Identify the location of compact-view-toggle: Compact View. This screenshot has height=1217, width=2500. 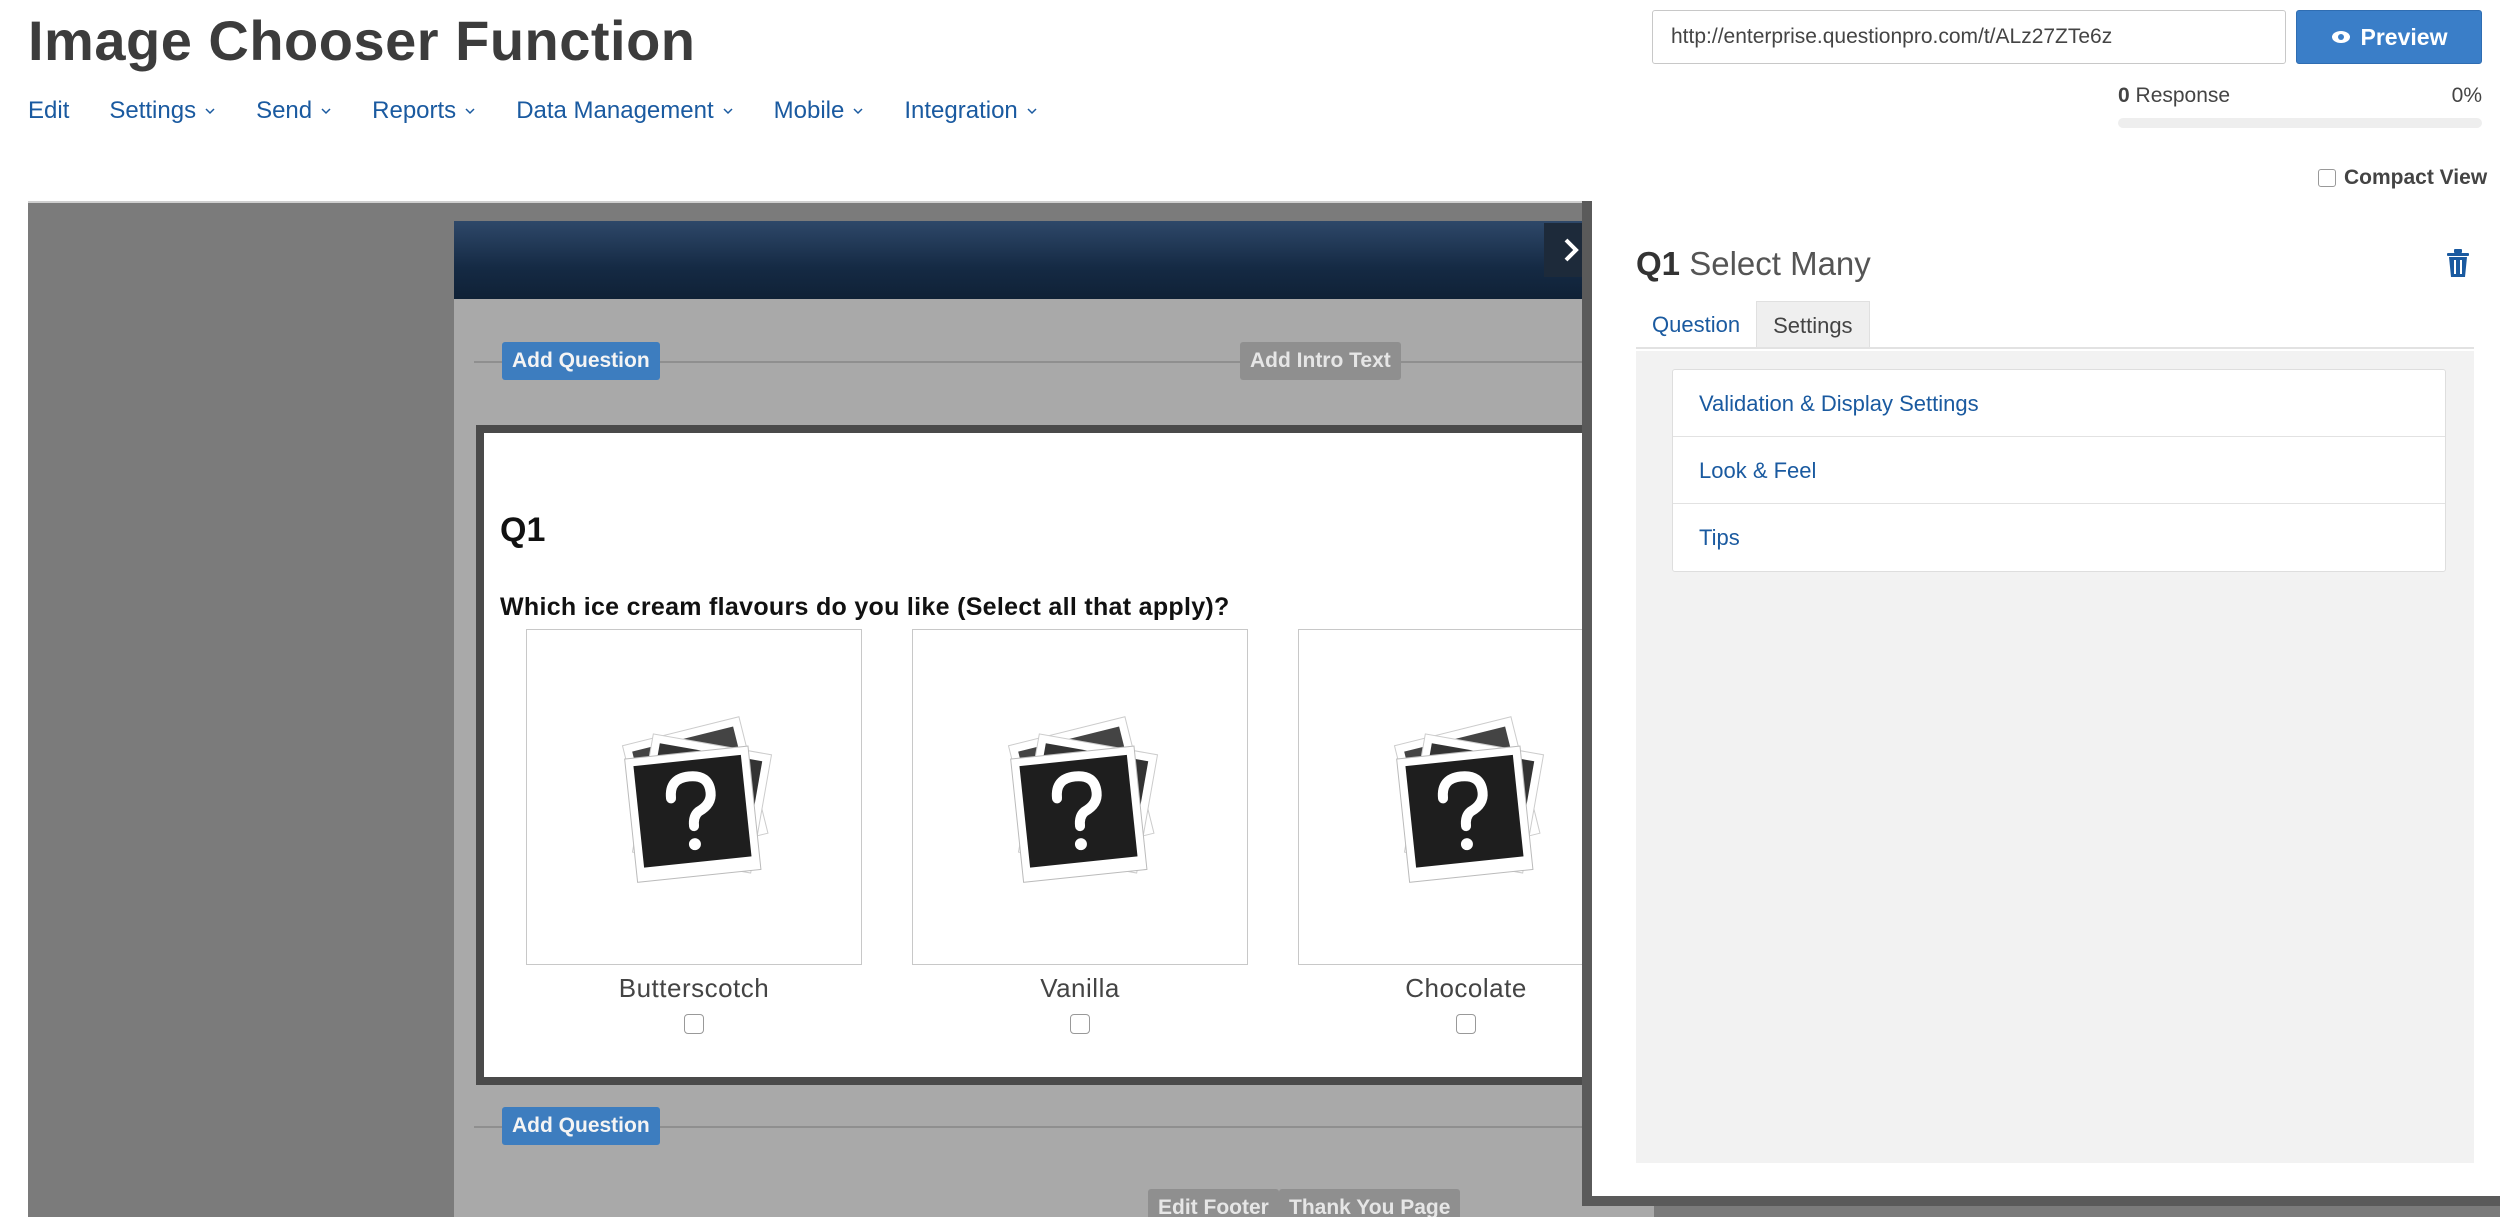
(2402, 178).